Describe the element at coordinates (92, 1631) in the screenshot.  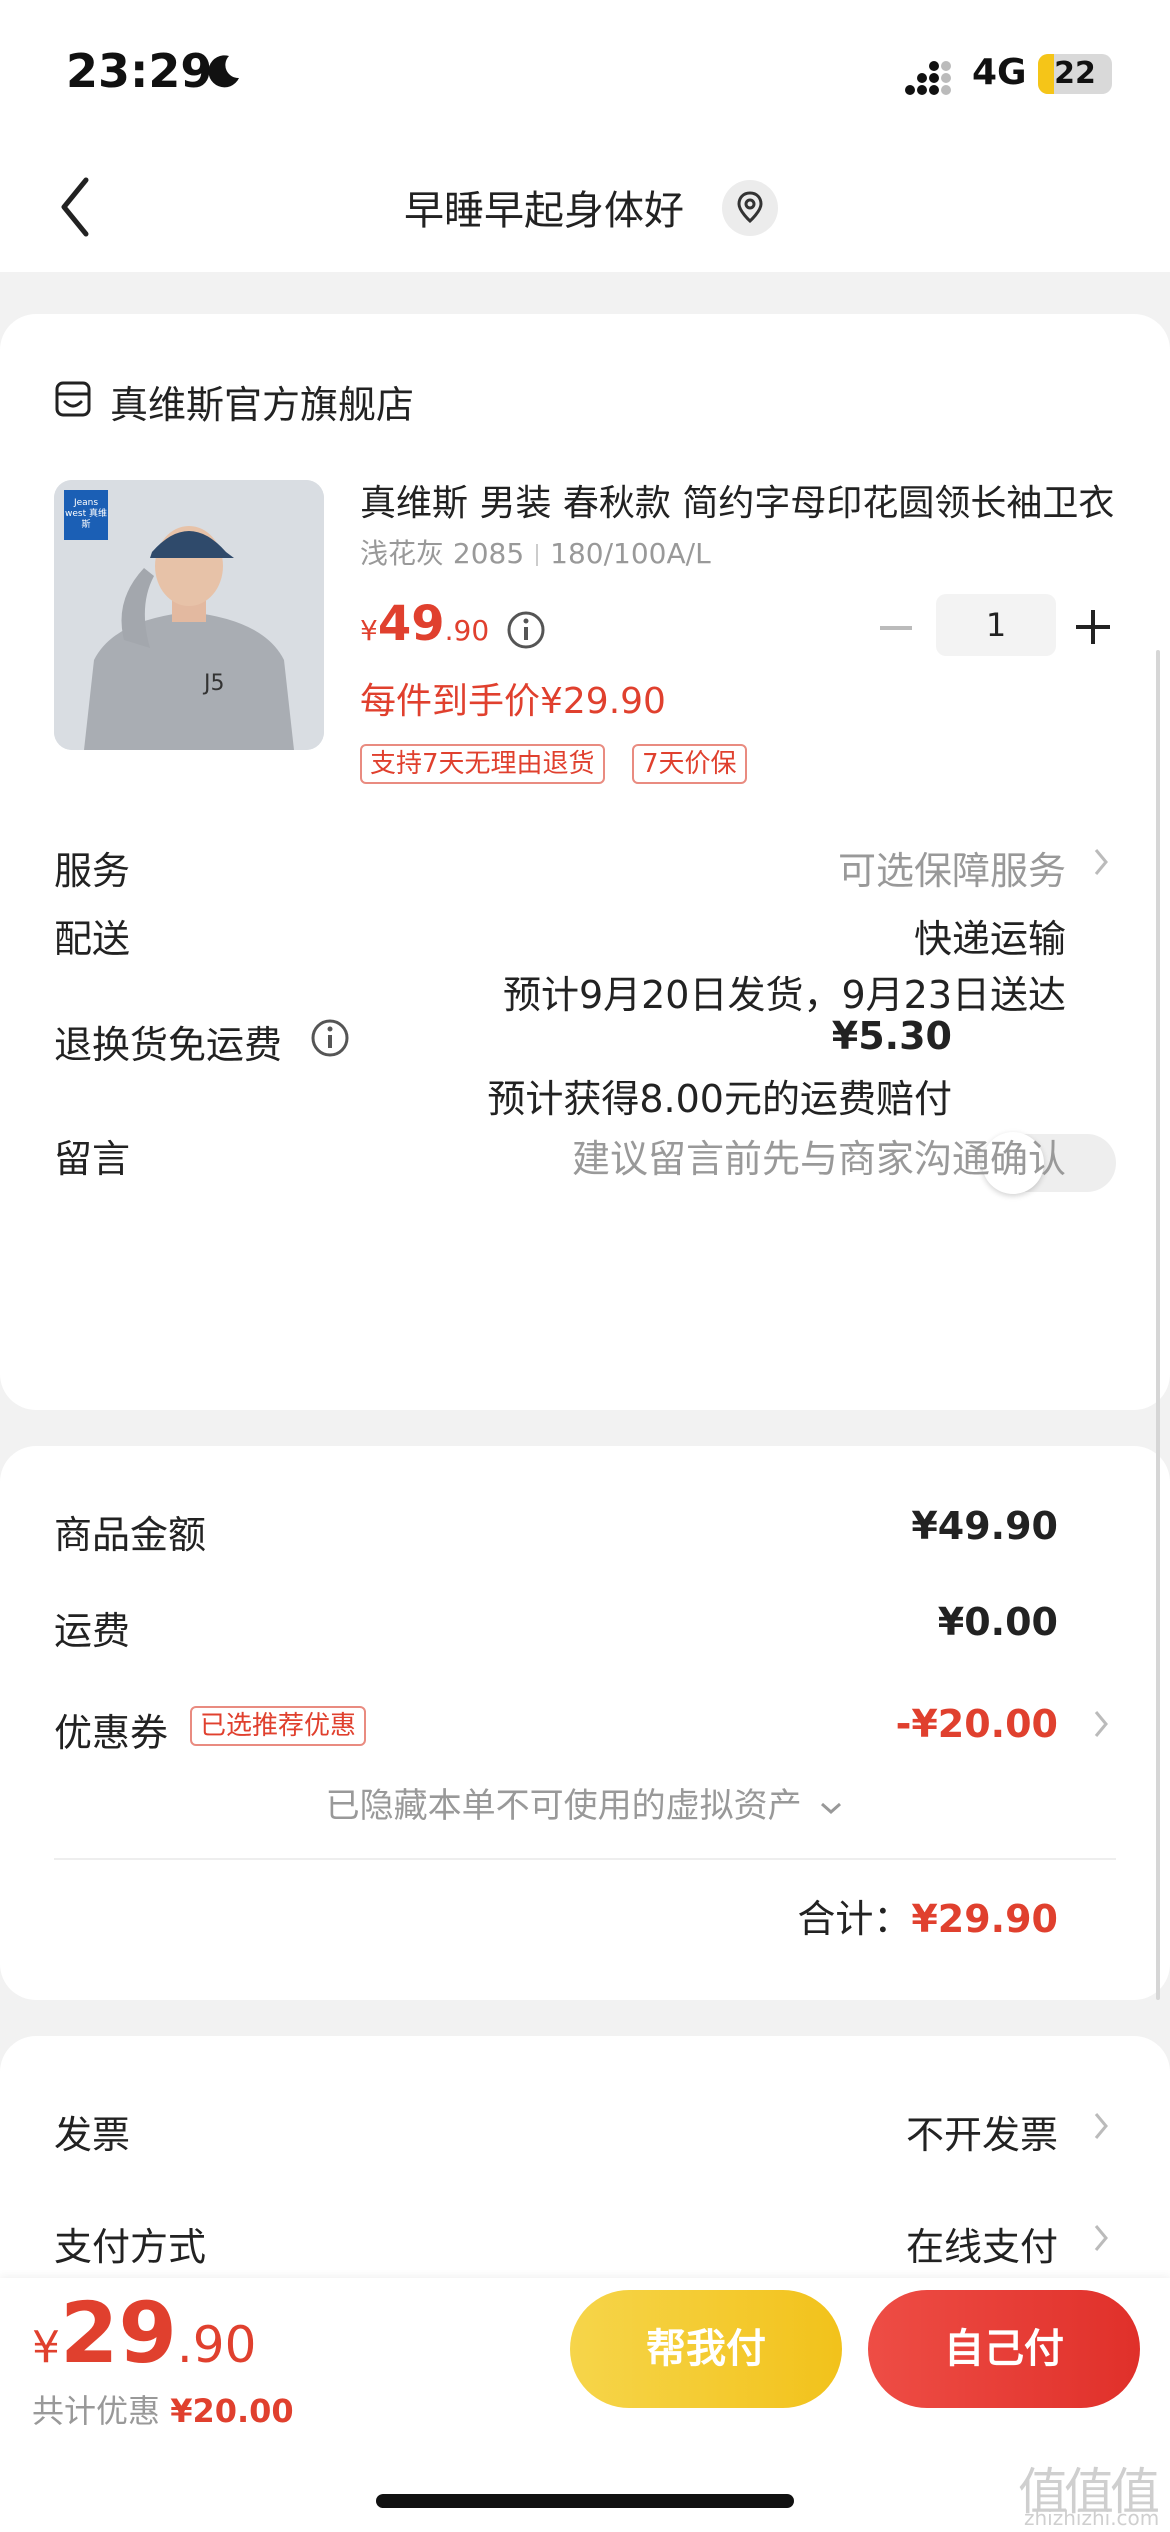
I see `shipping-fee-label: 运费` at that location.